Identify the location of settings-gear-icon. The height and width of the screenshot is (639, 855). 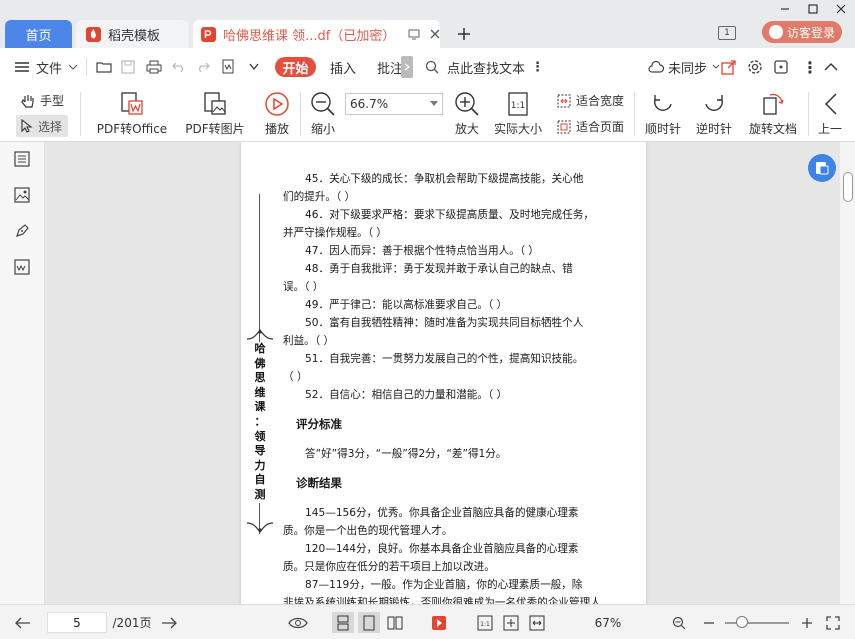
(755, 67).